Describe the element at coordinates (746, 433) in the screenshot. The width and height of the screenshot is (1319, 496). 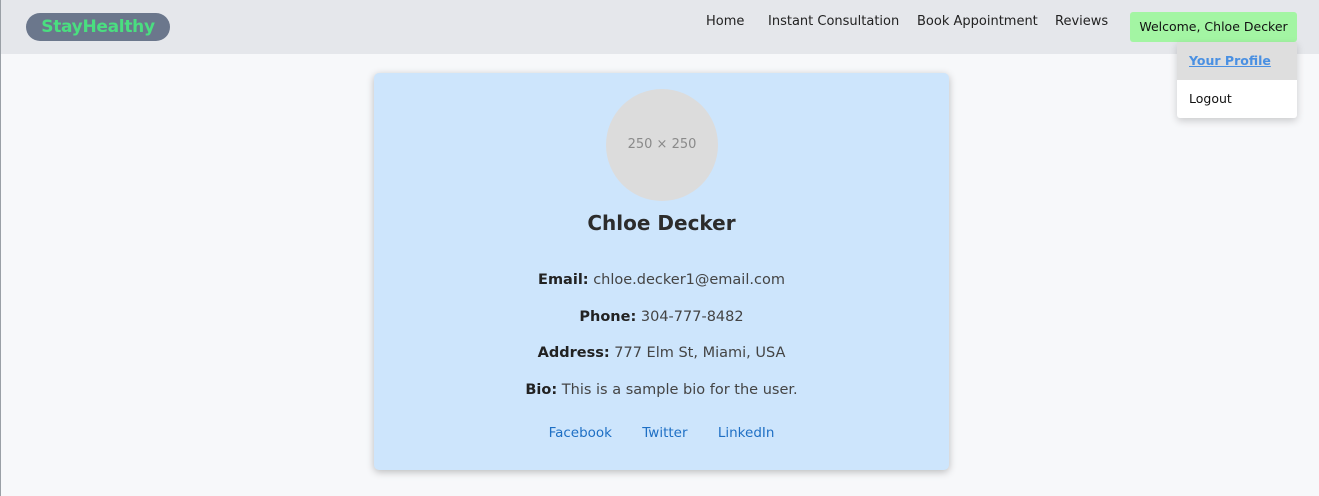
I see `linkedin-link: LinkedIn` at that location.